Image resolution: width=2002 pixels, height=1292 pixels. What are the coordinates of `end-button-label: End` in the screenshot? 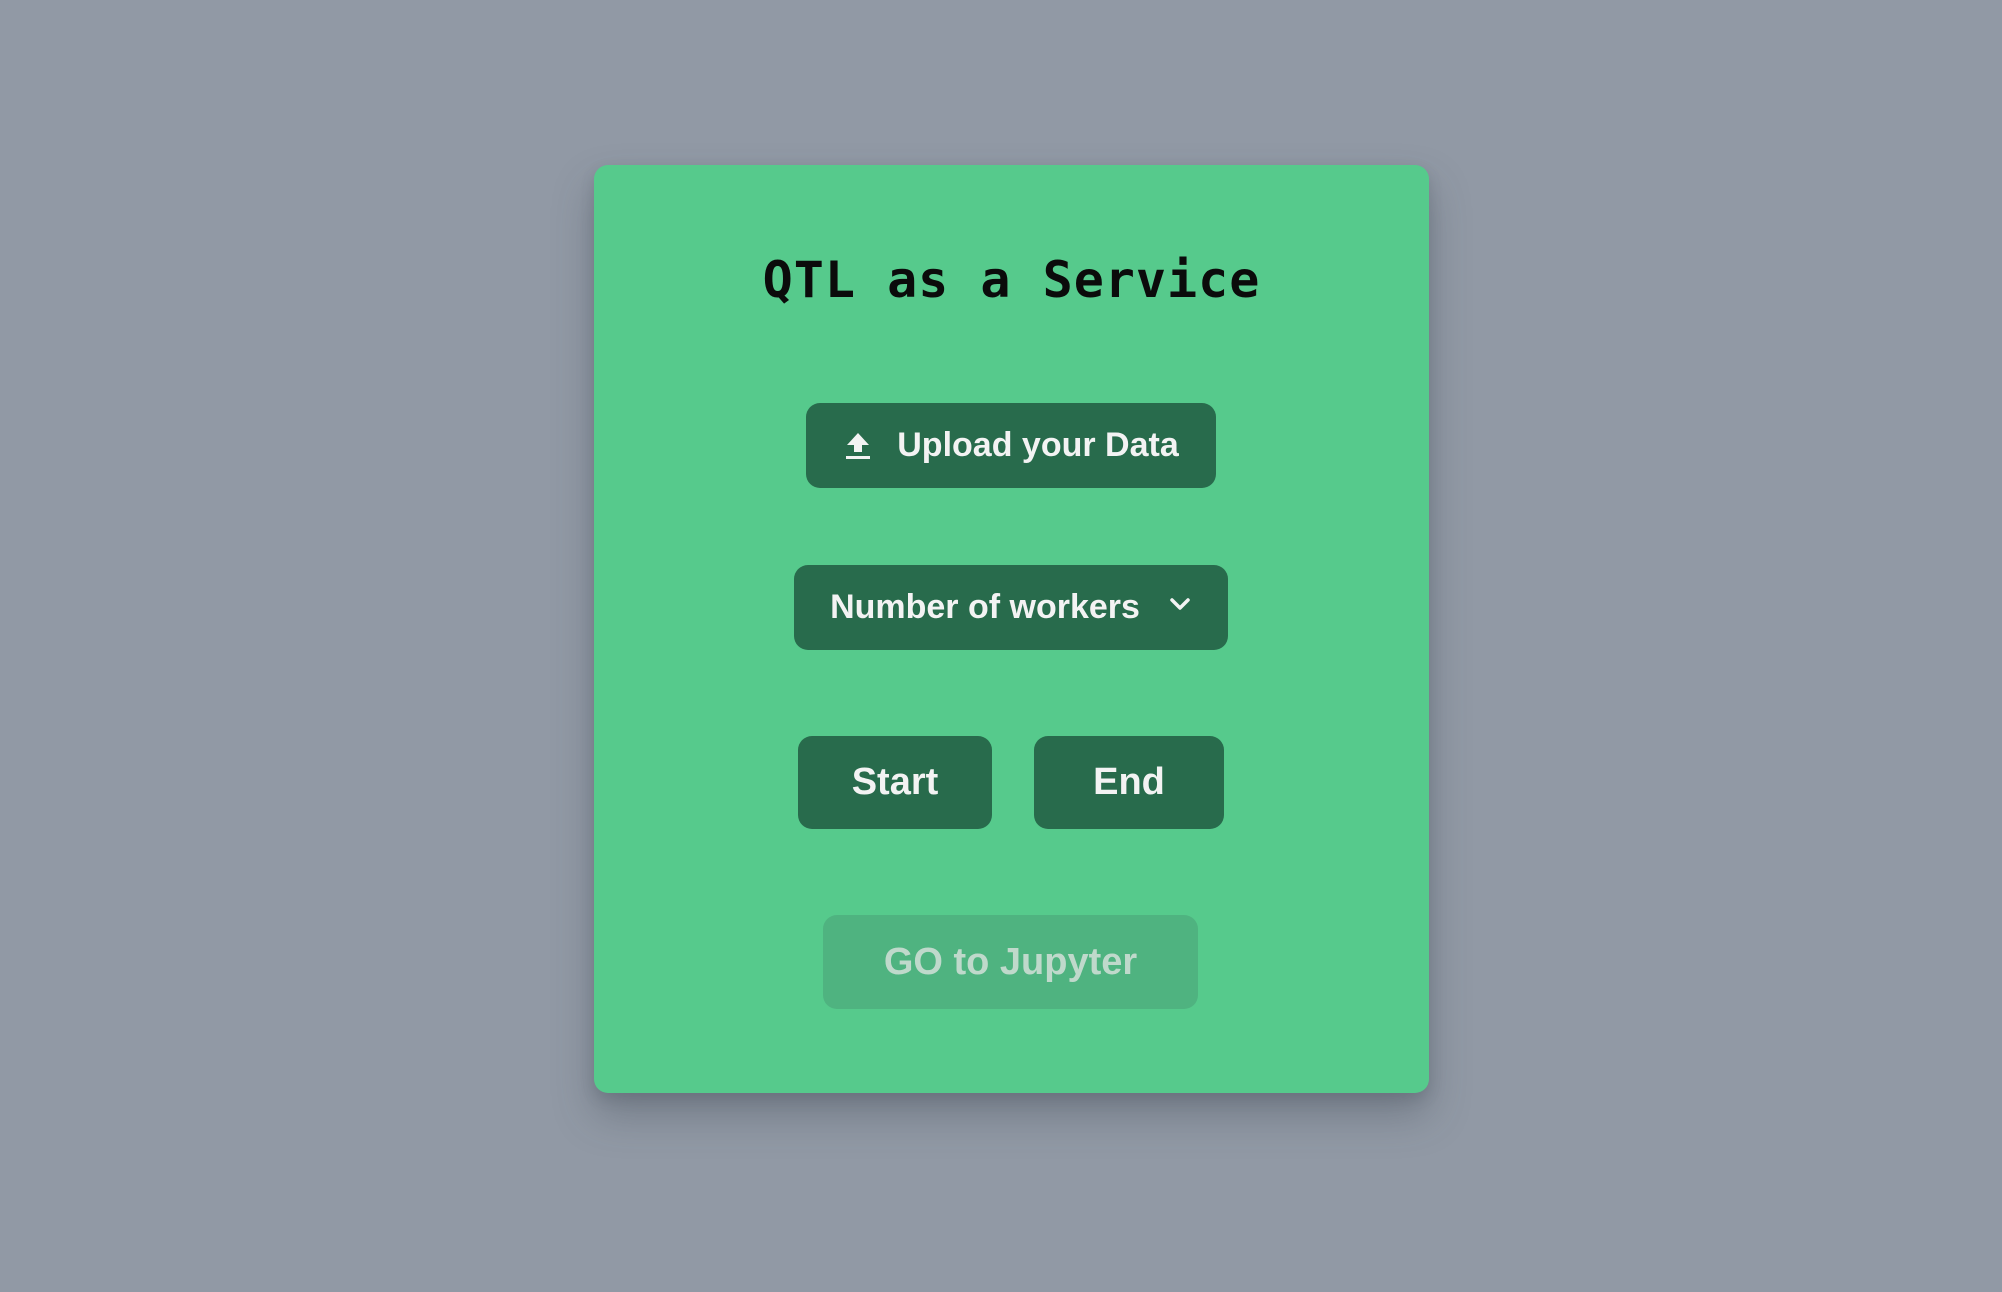 It's located at (1129, 782).